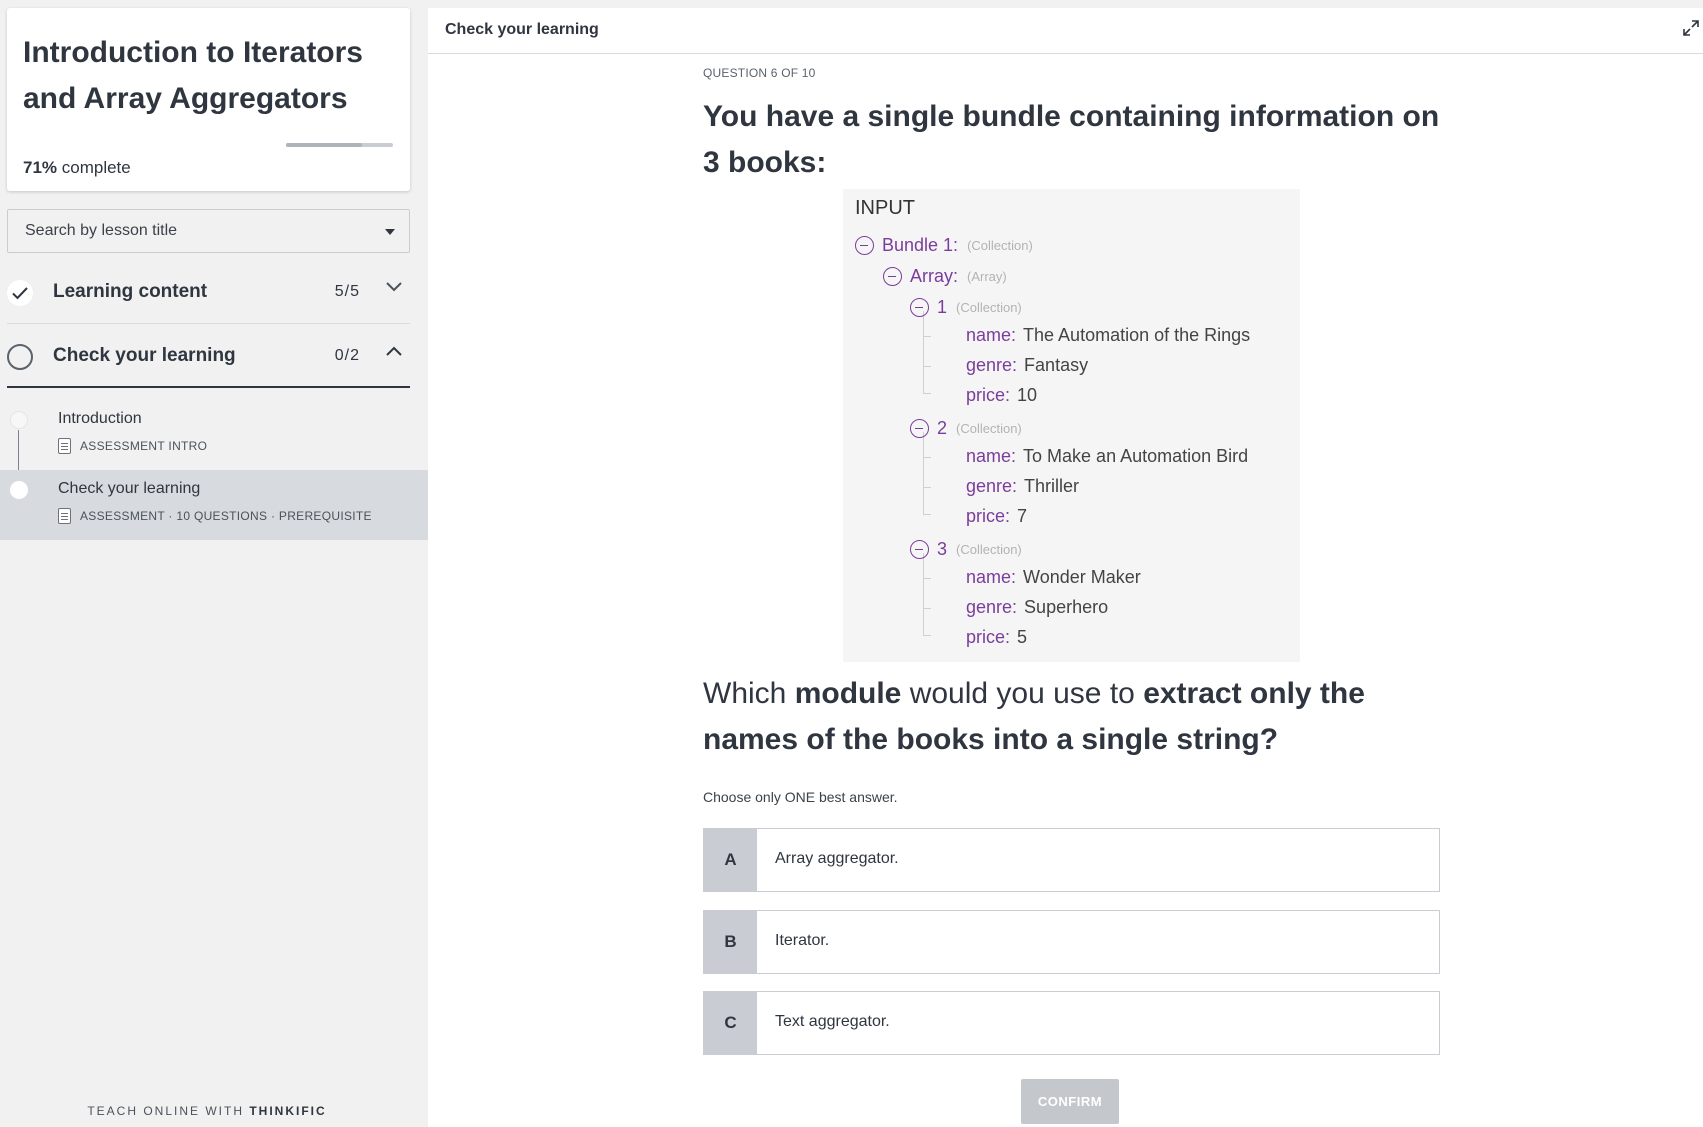 The height and width of the screenshot is (1127, 1703). I want to click on thinkific-footer-link: TEACH ONLINE WITH THINKIFIC, so click(207, 1111).